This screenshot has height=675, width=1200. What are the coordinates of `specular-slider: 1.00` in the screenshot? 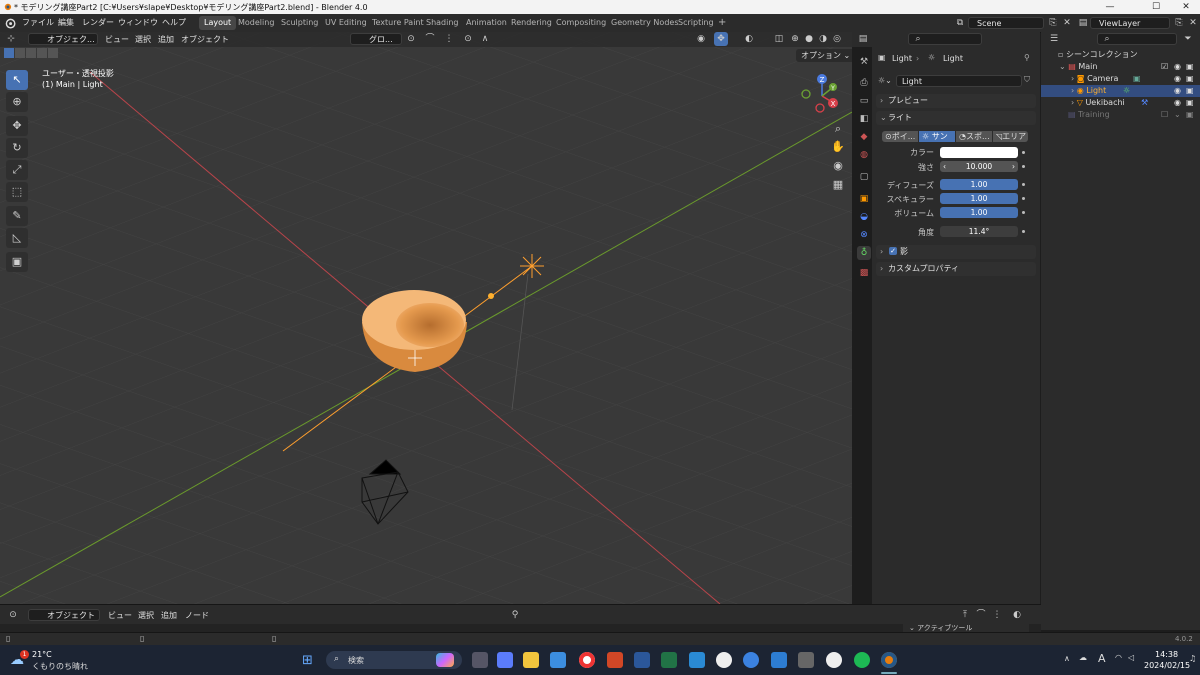 It's located at (979, 198).